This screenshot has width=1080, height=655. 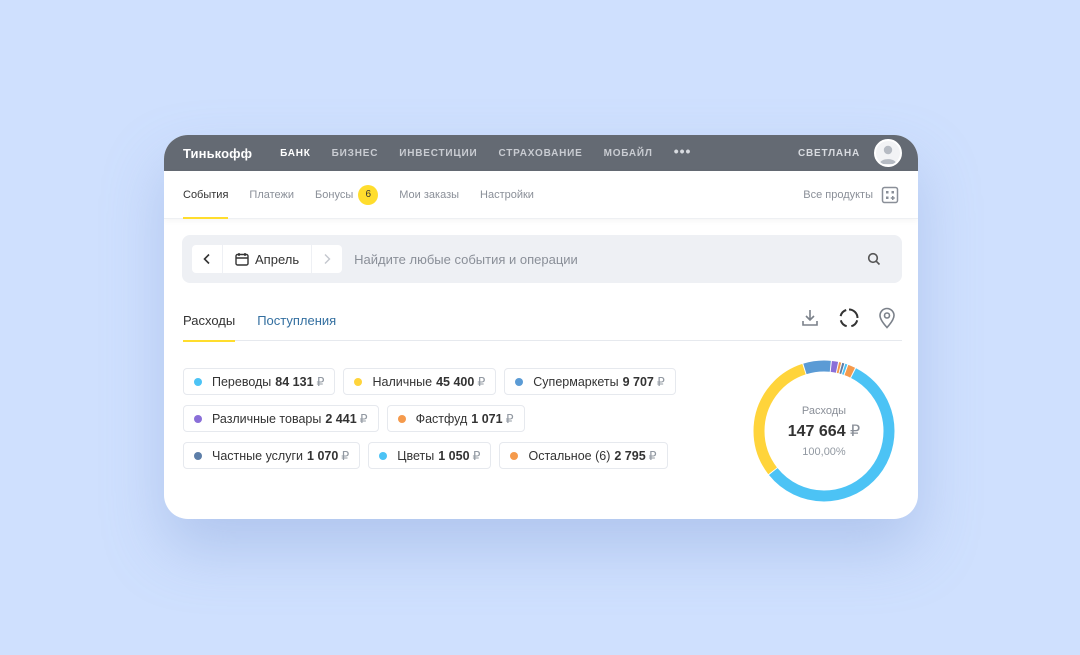 I want to click on category-name: Фастфуд, so click(x=441, y=418).